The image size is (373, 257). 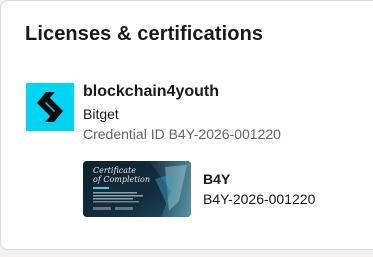 What do you see at coordinates (114, 170) in the screenshot?
I see `thumbnail-heading-line1: Certificate` at bounding box center [114, 170].